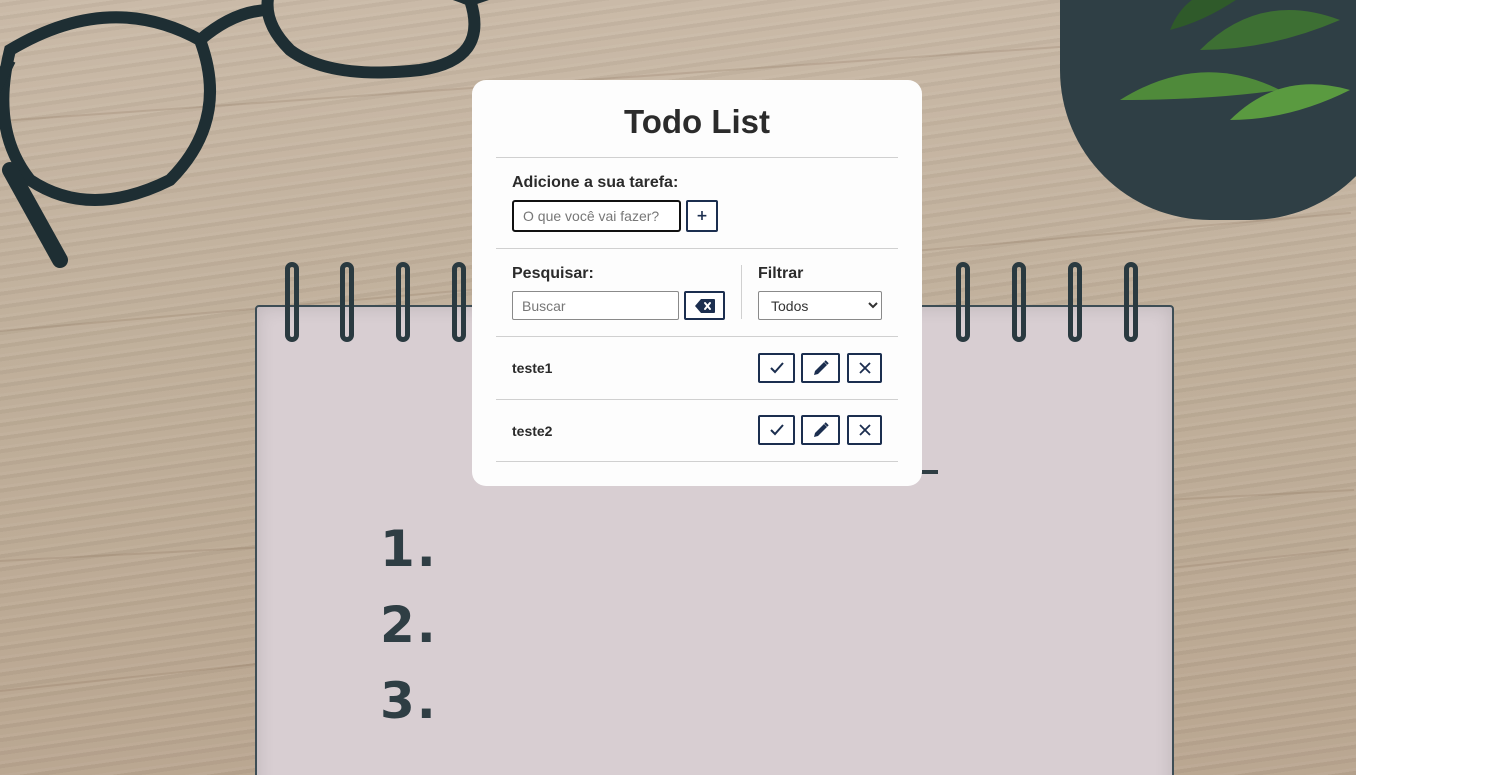  Describe the element at coordinates (553, 273) in the screenshot. I see `search-label: Pesquisar:` at that location.